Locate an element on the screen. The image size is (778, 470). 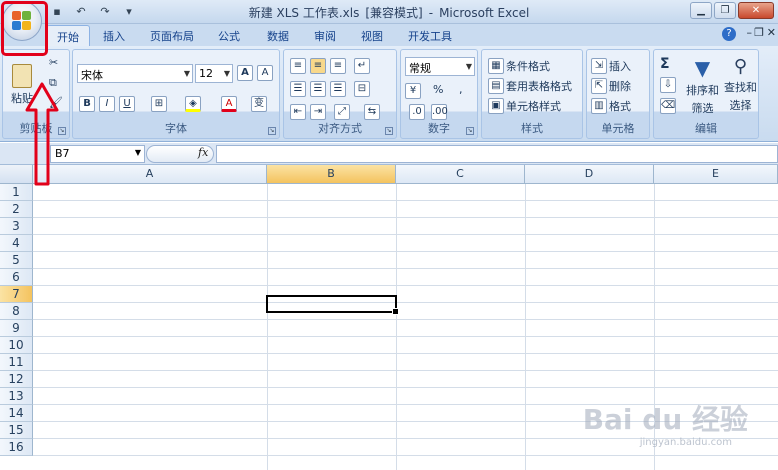
tab-view: 视图 is located at coordinates (372, 36).